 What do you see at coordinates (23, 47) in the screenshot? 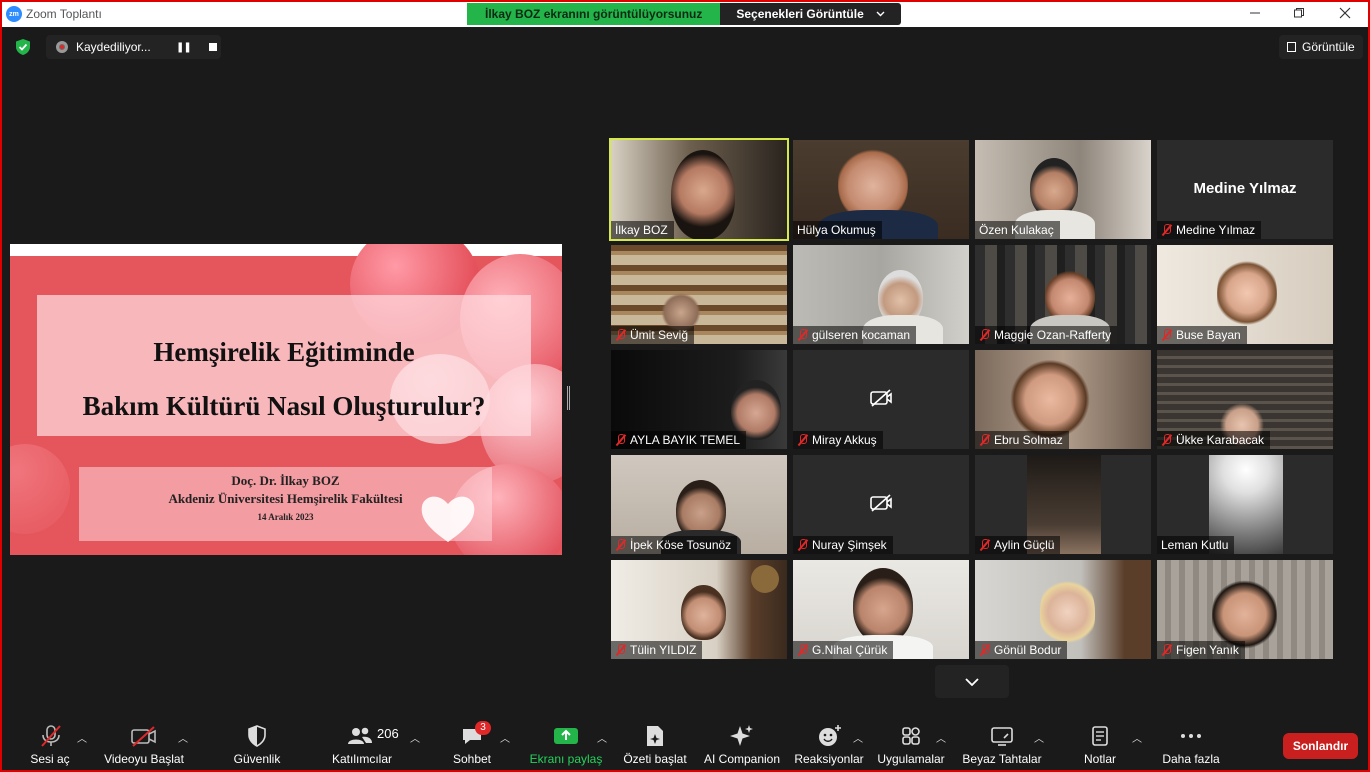
I see `shield-check-icon` at bounding box center [23, 47].